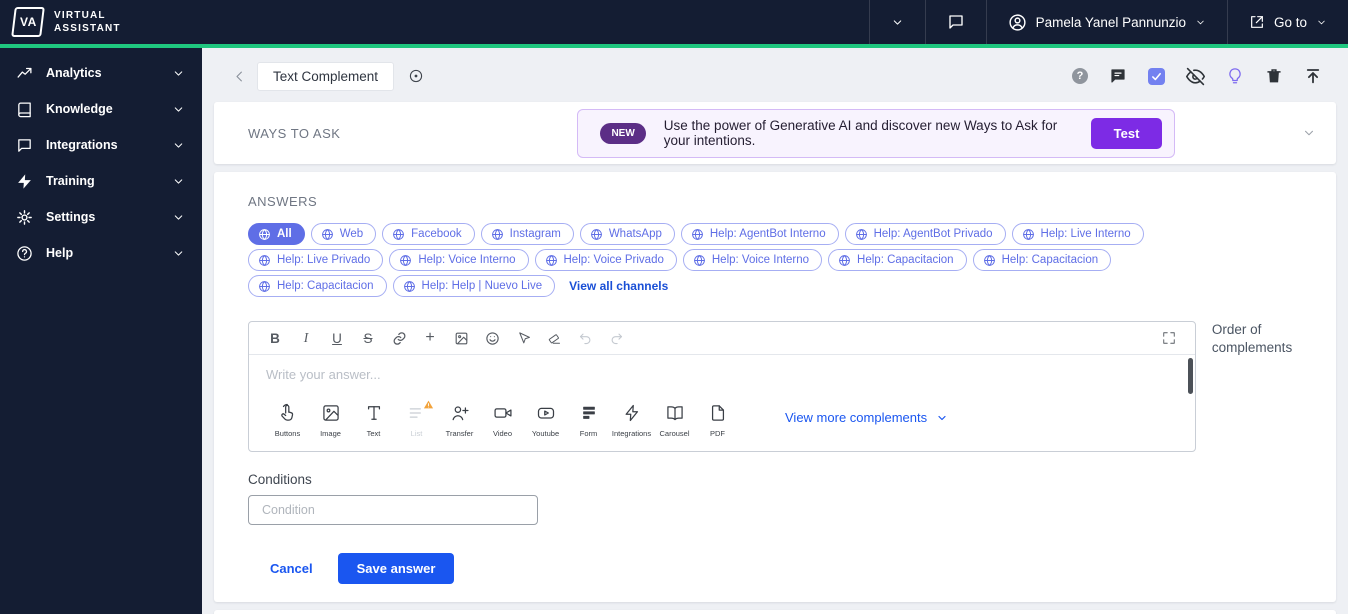 This screenshot has width=1348, height=614. Describe the element at coordinates (523, 338) in the screenshot. I see `select-button` at that location.